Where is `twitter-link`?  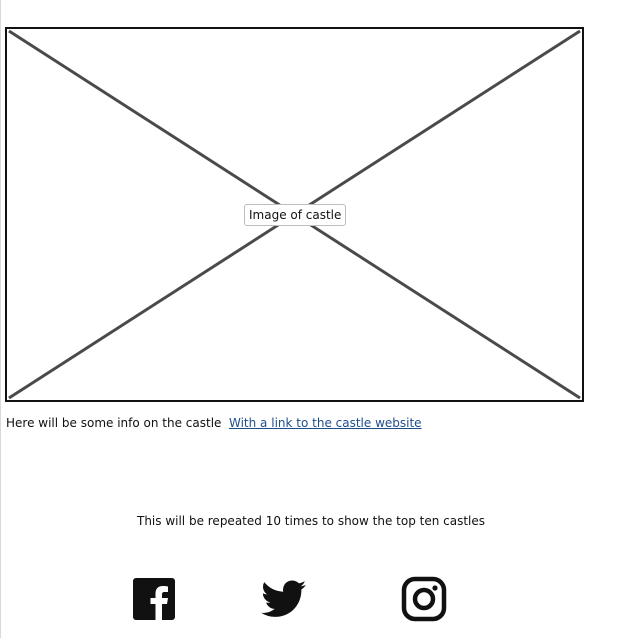
twitter-link is located at coordinates (284, 599).